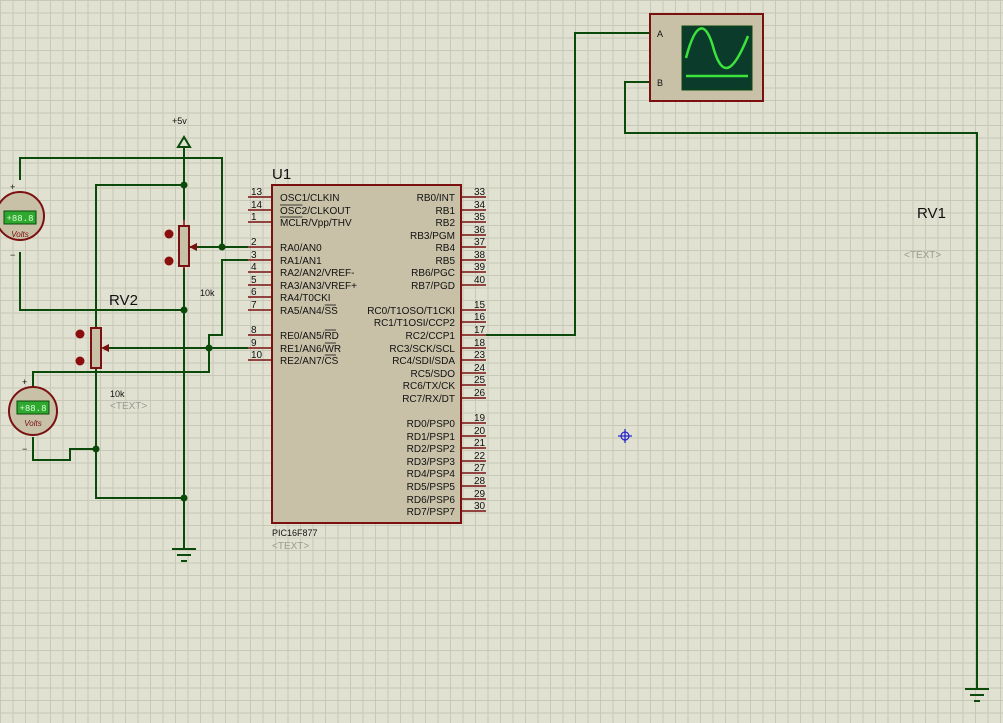  What do you see at coordinates (660, 34) in the screenshot?
I see `scope-channel-a: A` at bounding box center [660, 34].